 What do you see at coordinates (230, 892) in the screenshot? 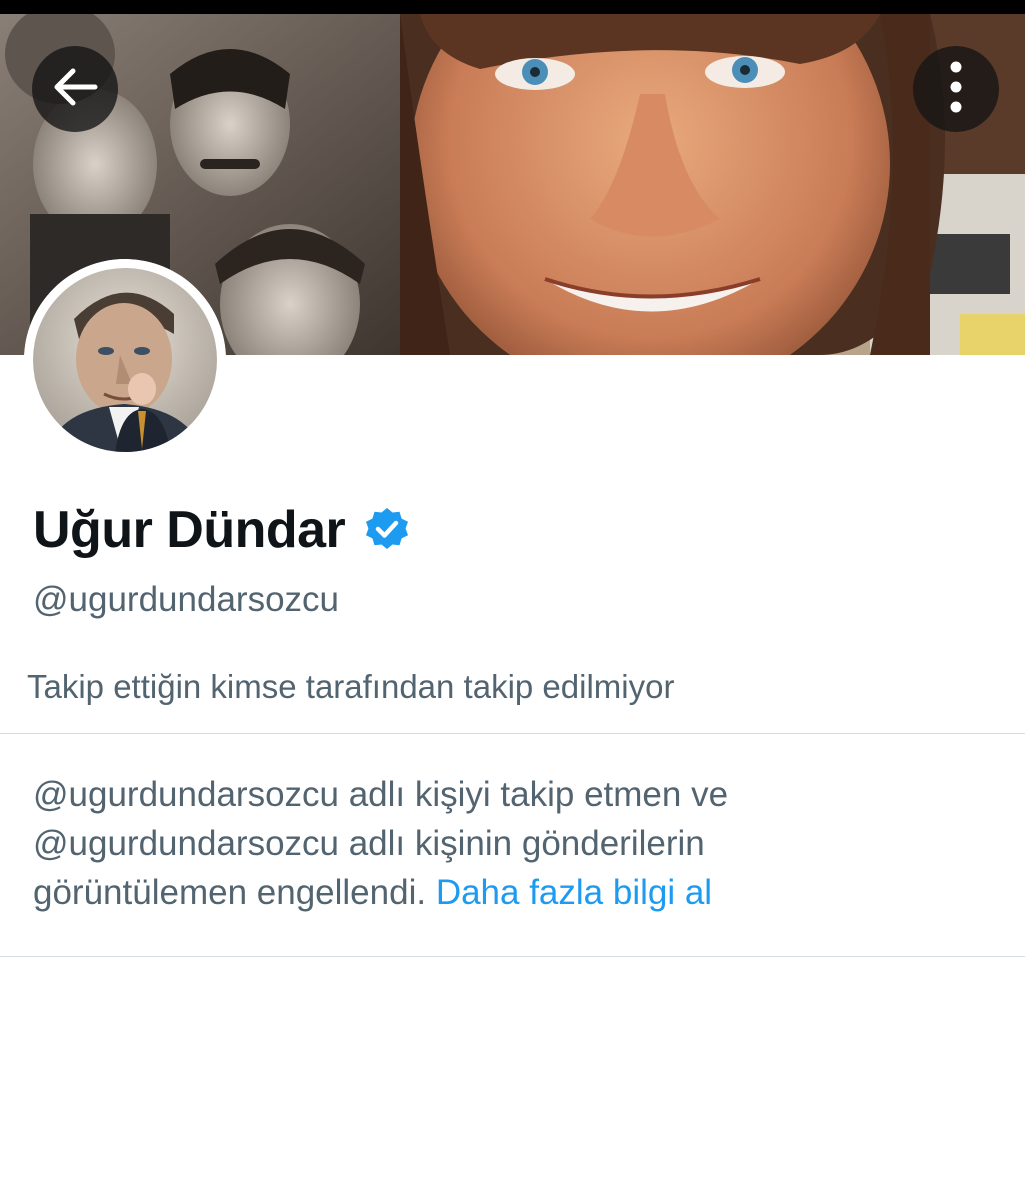
I see `blocked-notice-line-3: görüntülemen engellendi.` at bounding box center [230, 892].